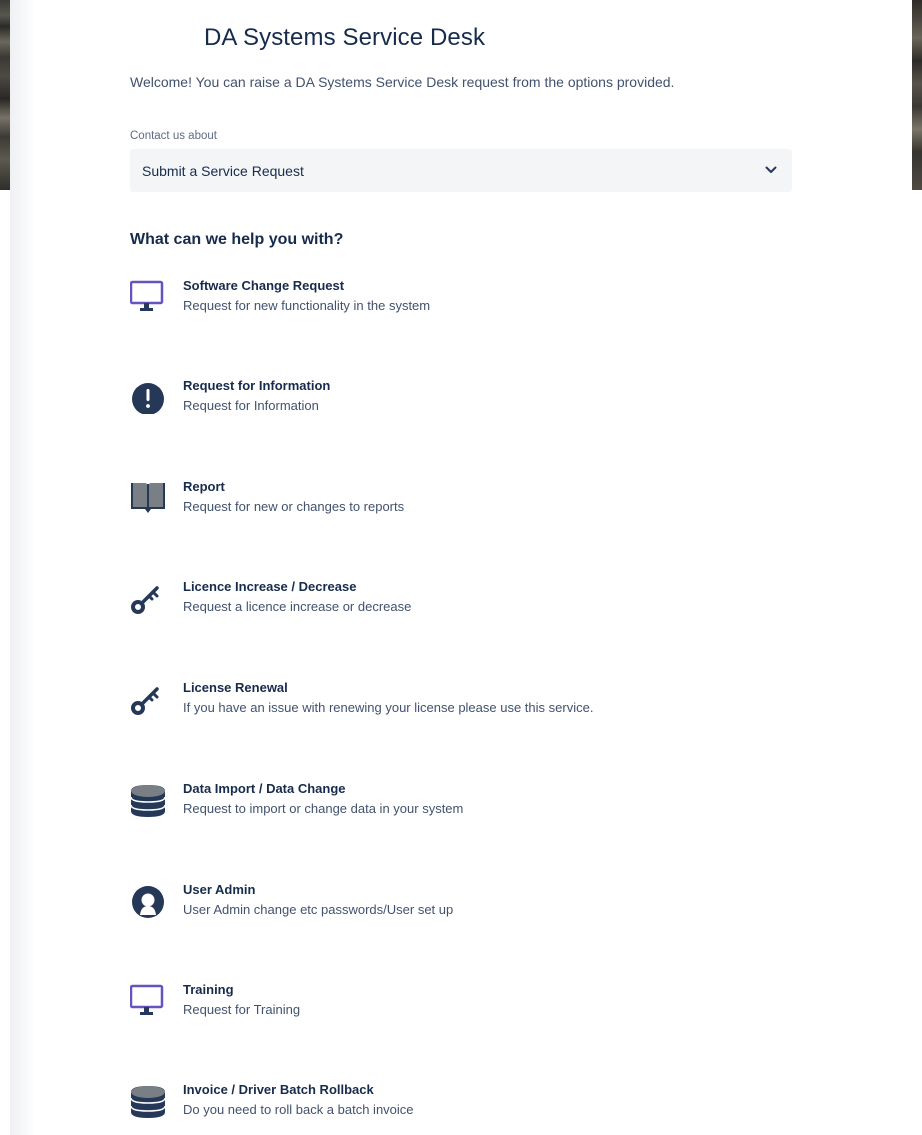 The width and height of the screenshot is (922, 1135). I want to click on help-heading: What can we help you with?, so click(237, 239).